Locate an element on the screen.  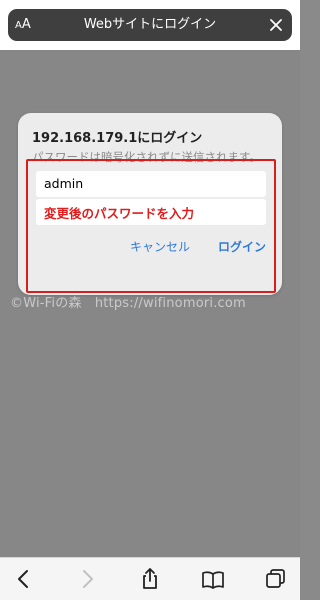
forward-icon is located at coordinates (87, 579).